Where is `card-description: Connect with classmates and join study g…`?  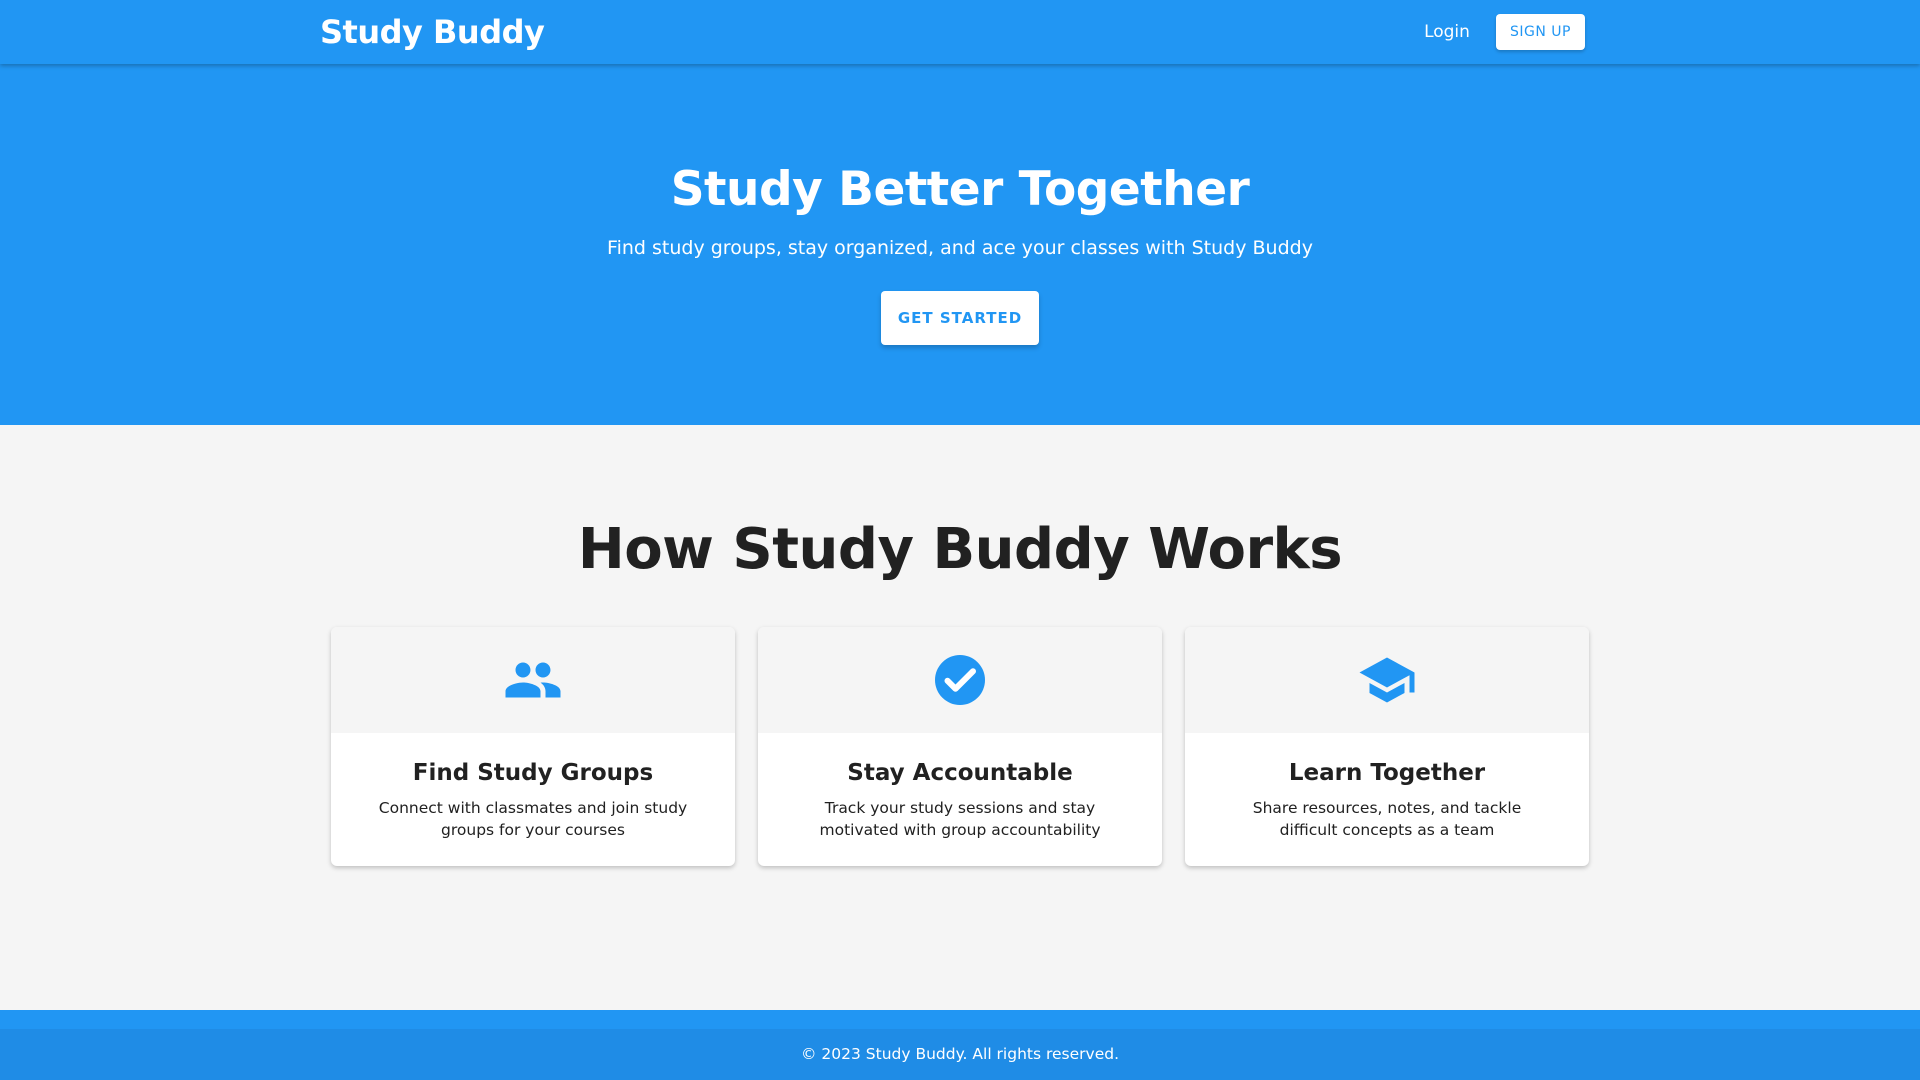 card-description: Connect with classmates and join study g… is located at coordinates (533, 819).